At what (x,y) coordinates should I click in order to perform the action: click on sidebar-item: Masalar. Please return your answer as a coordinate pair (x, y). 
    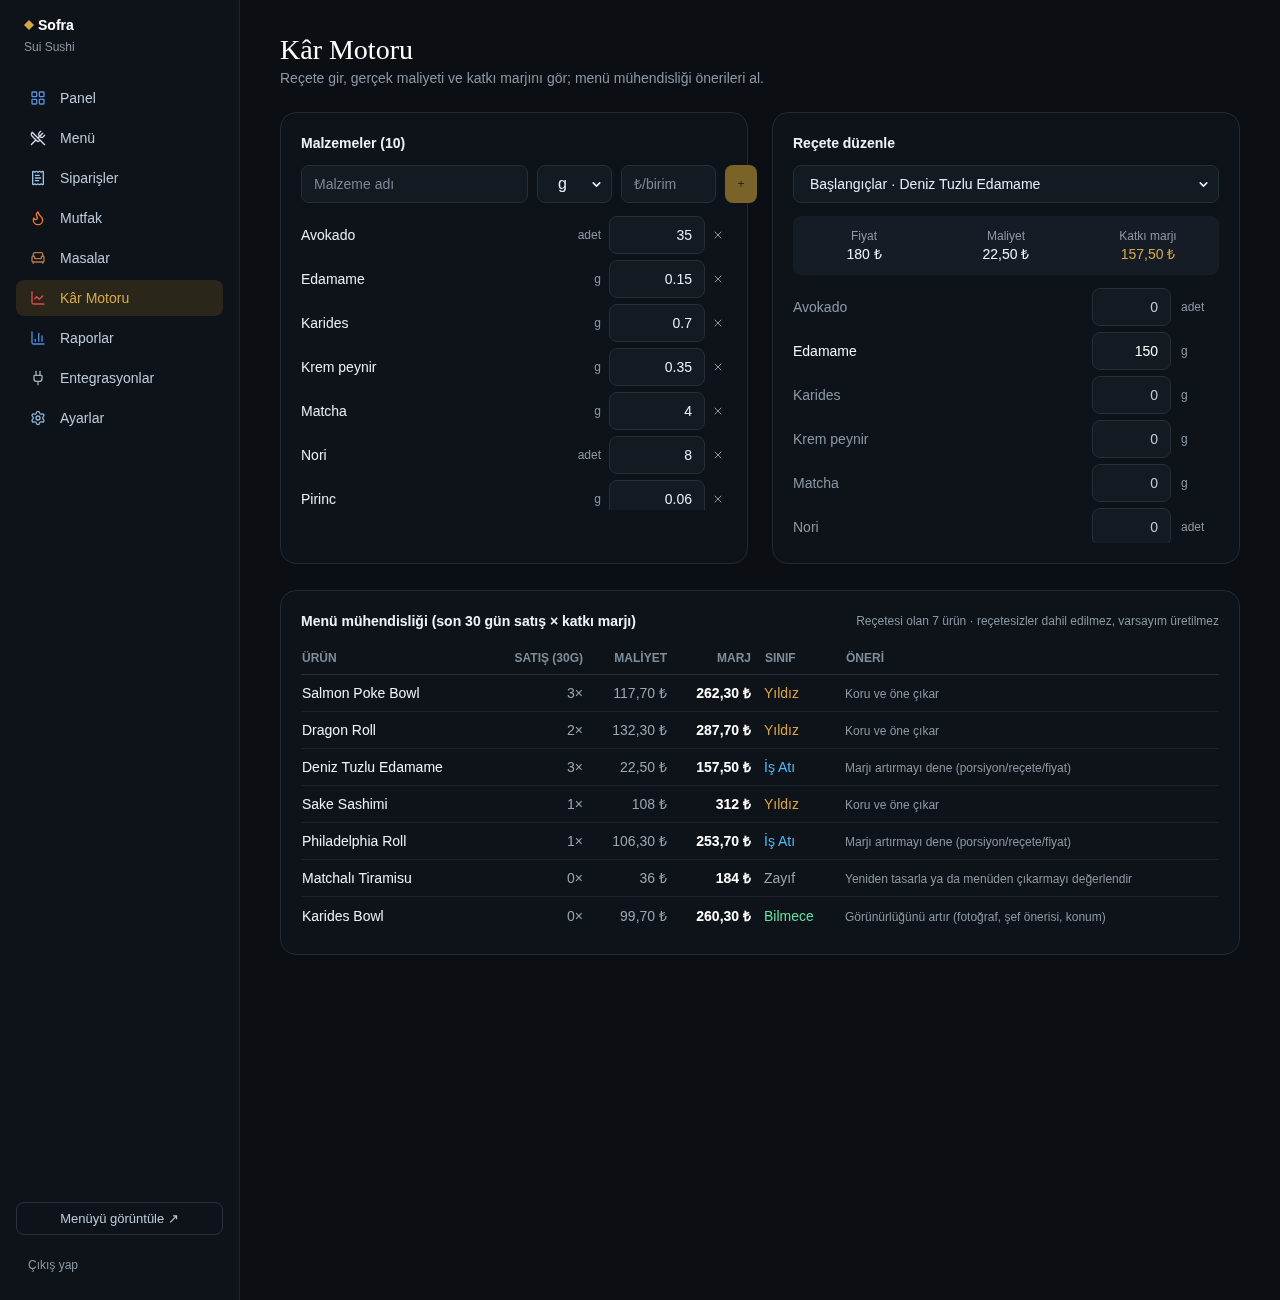
    Looking at the image, I should click on (119, 258).